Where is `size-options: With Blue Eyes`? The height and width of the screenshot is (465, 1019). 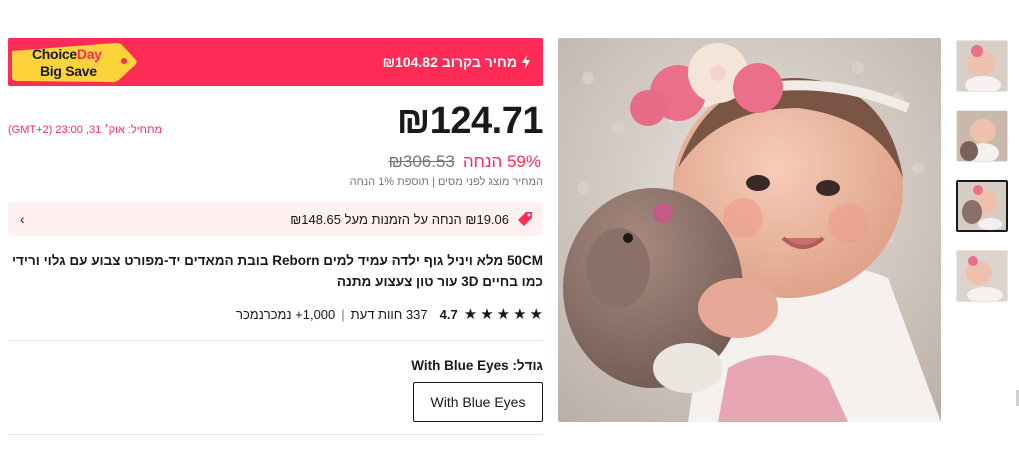 size-options: With Blue Eyes is located at coordinates (275, 402).